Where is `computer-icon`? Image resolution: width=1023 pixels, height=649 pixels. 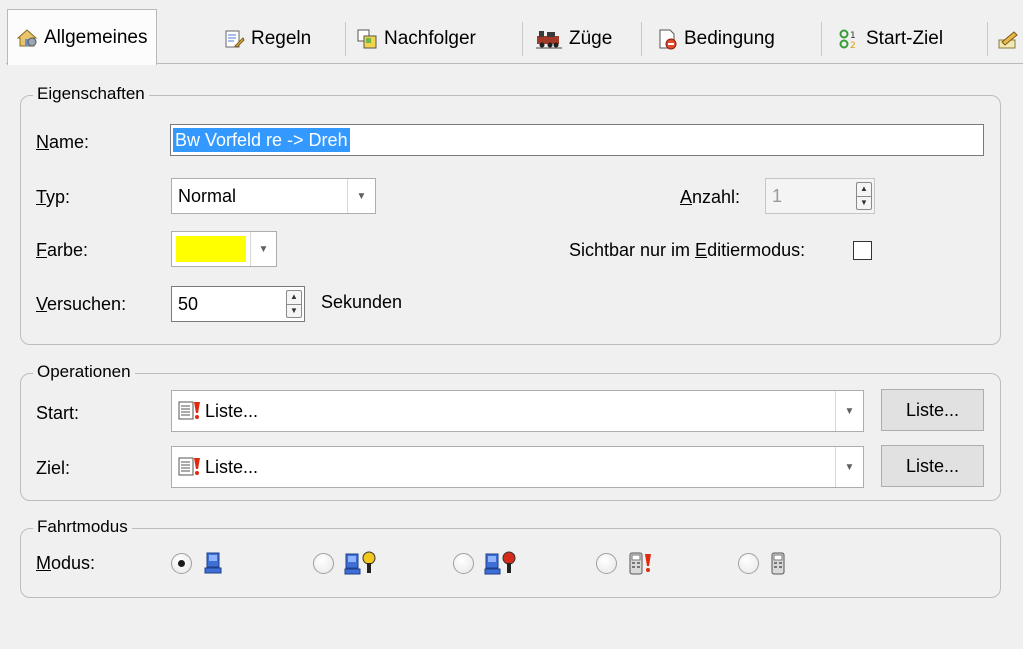
computer-icon is located at coordinates (214, 563).